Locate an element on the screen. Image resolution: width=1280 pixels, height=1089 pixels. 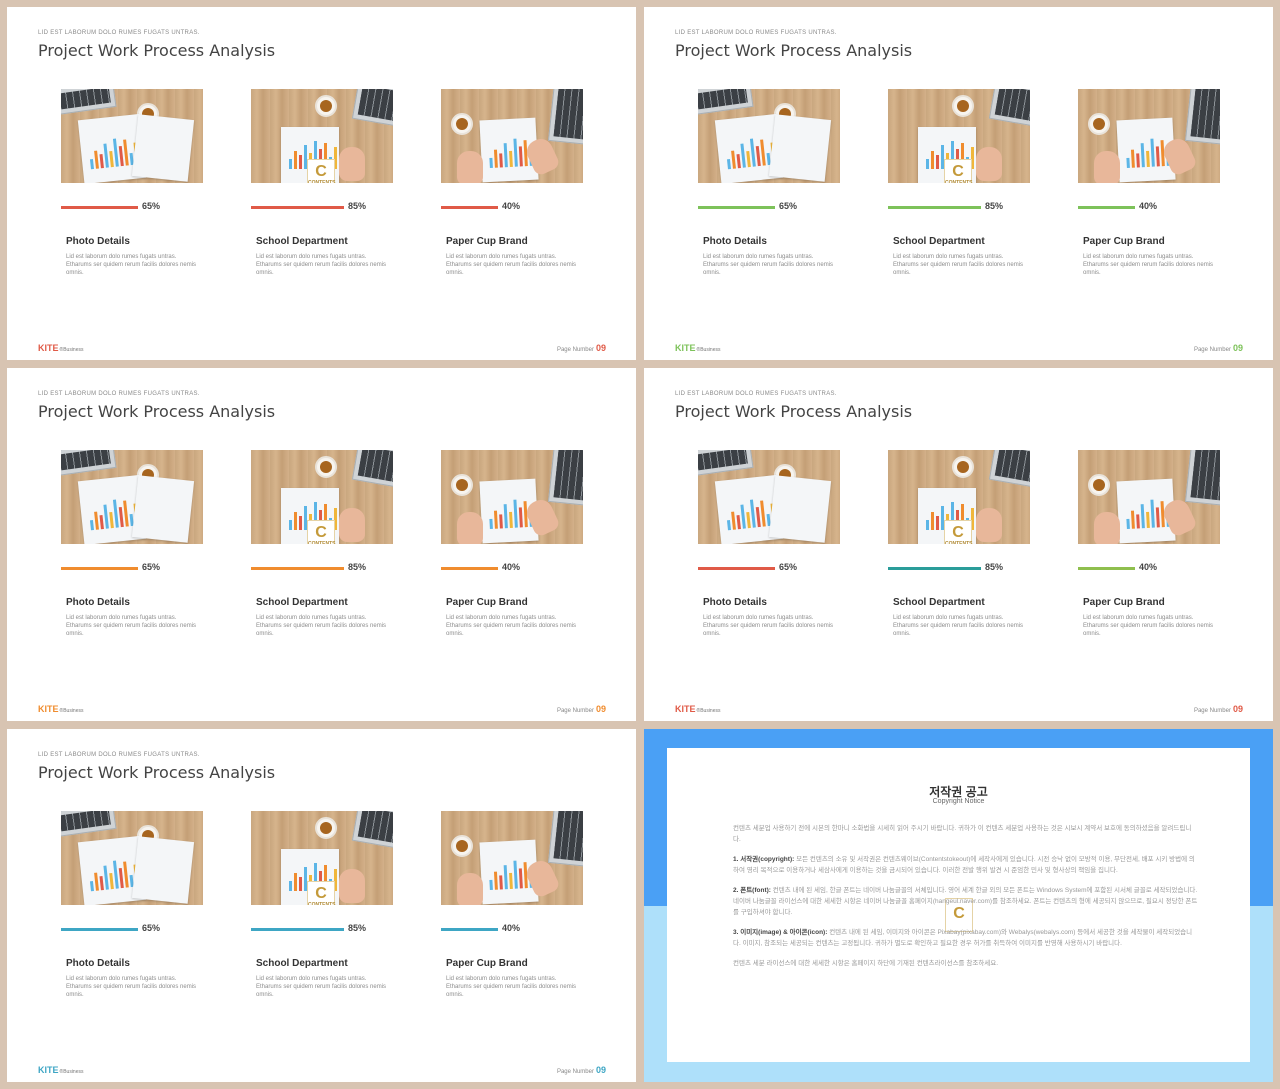
notice-label-copyright: 1. 서작권(copyright): is located at coordinates (764, 859).